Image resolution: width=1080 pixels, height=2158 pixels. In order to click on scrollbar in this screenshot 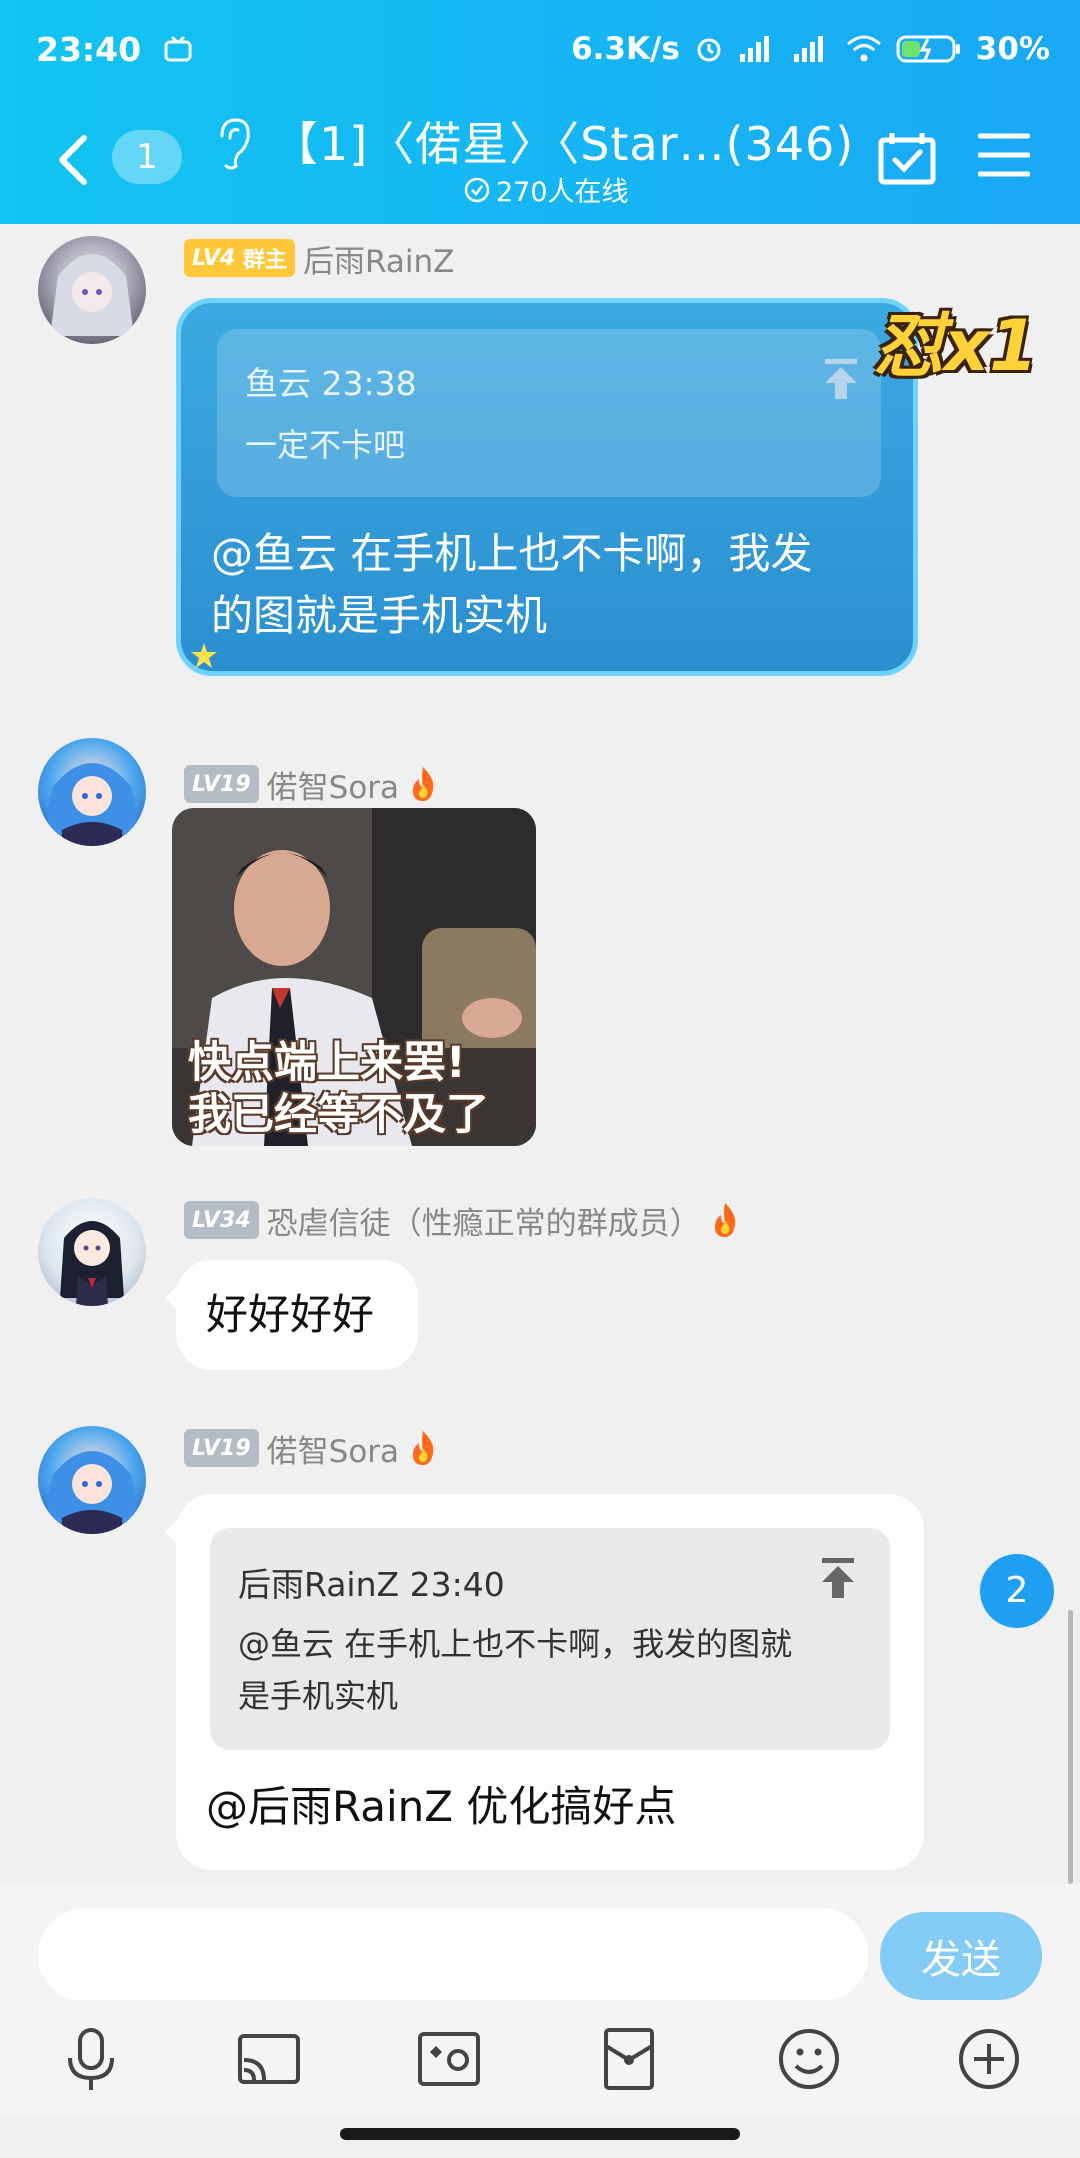, I will do `click(1070, 1747)`.